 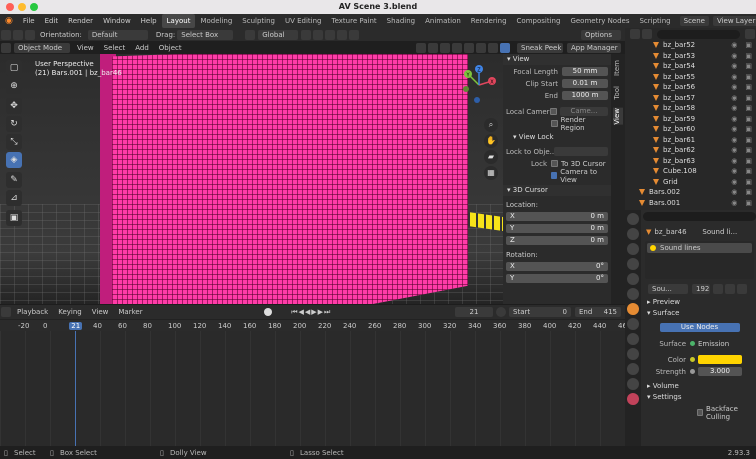 What do you see at coordinates (170, 48) in the screenshot?
I see `menu-object: Object` at bounding box center [170, 48].